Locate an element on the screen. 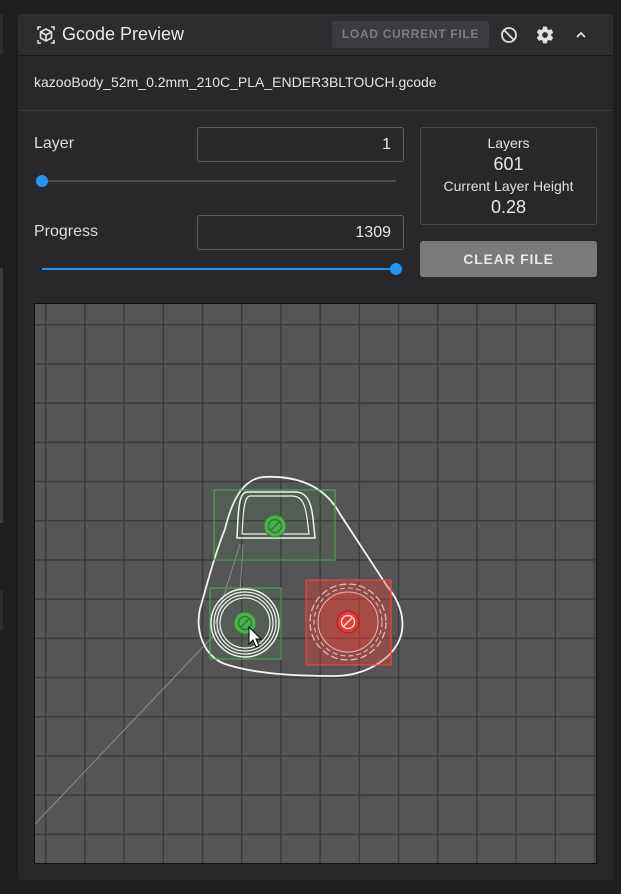 Image resolution: width=621 pixels, height=894 pixels. progress-input: 1309 is located at coordinates (300, 232).